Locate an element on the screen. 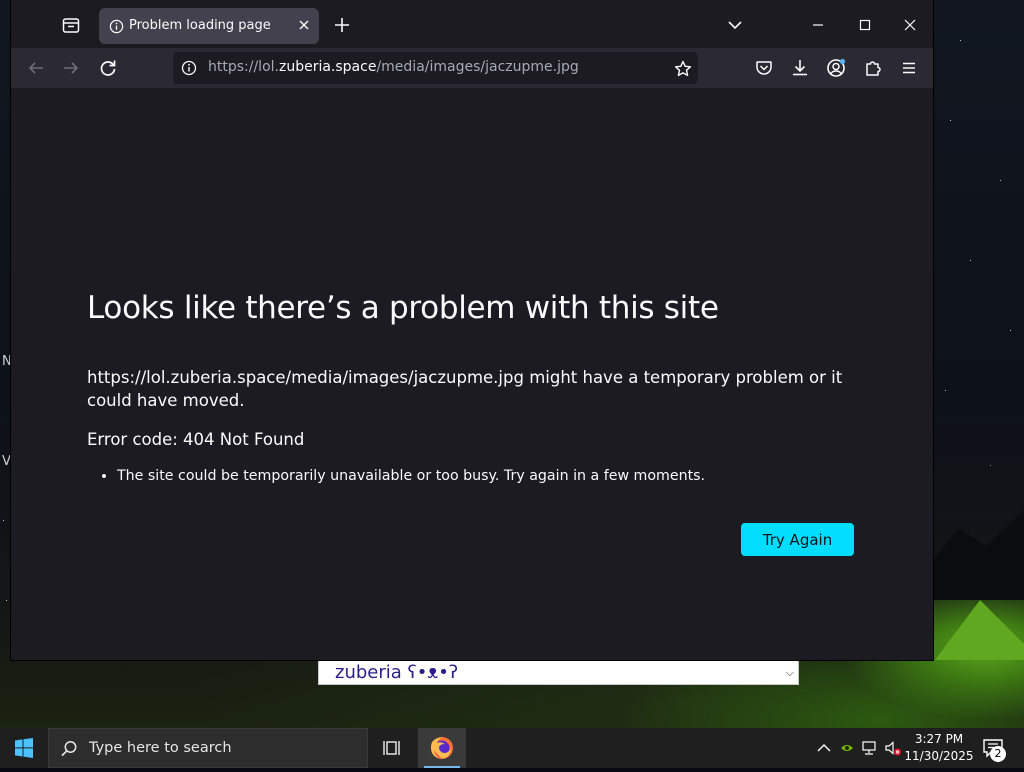 This screenshot has height=772, width=1024. task-view-icon is located at coordinates (392, 748).